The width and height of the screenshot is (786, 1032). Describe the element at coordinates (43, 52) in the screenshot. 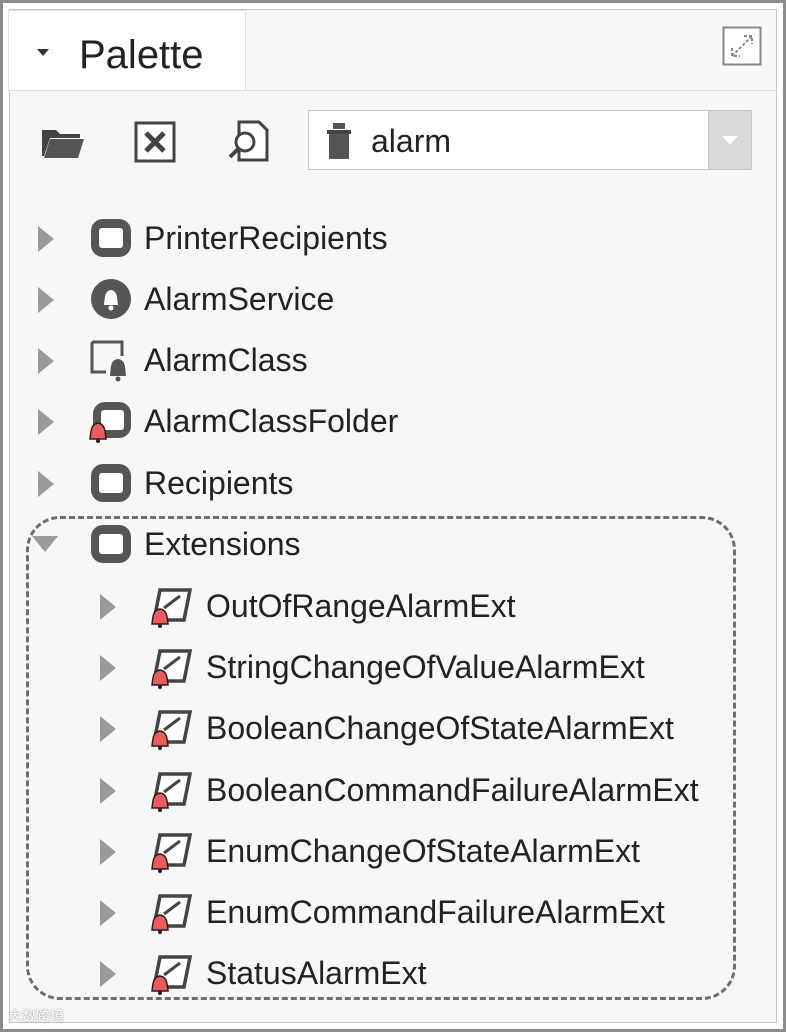

I see `collapse-caret-icon` at that location.